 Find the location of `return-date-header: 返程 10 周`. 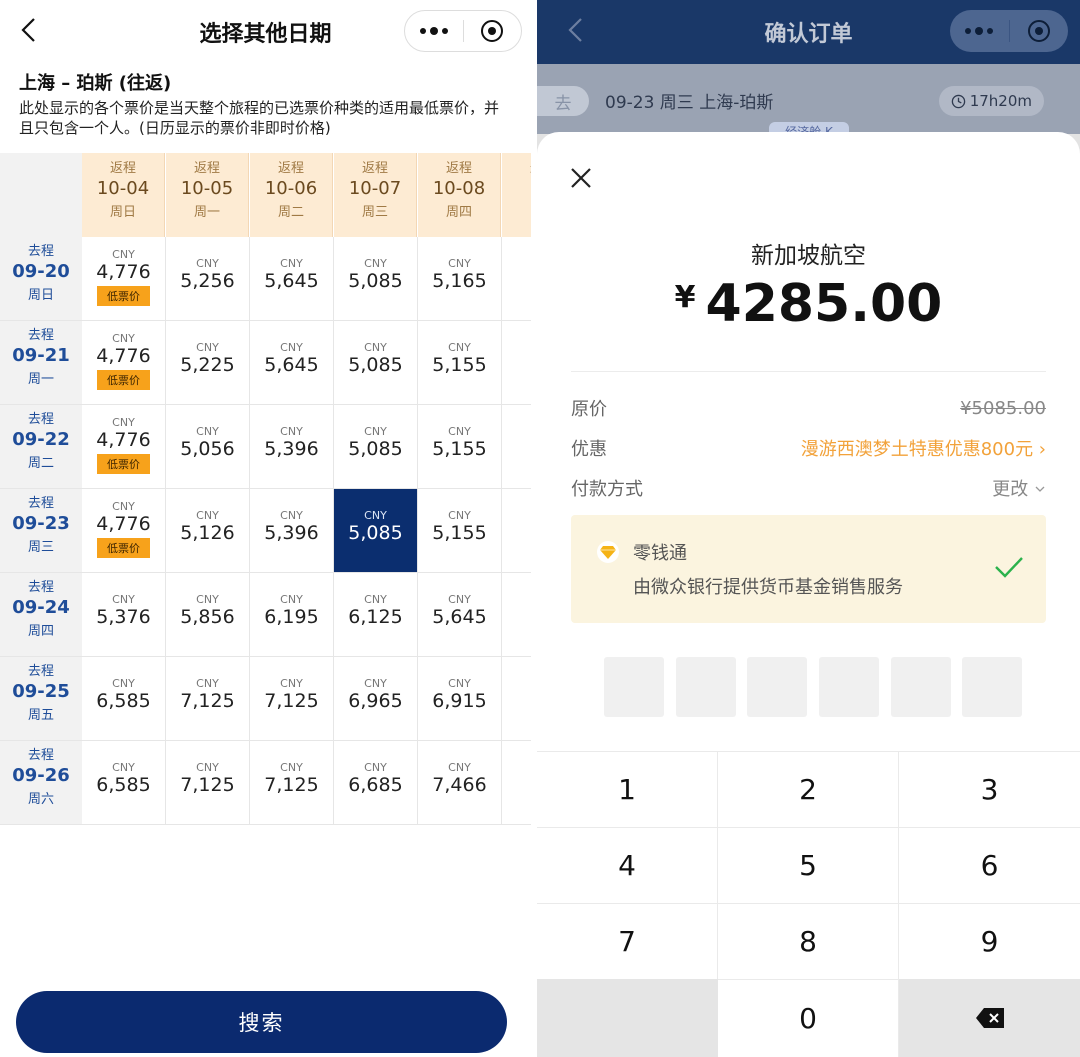

return-date-header: 返程 10 周 is located at coordinates (516, 195).